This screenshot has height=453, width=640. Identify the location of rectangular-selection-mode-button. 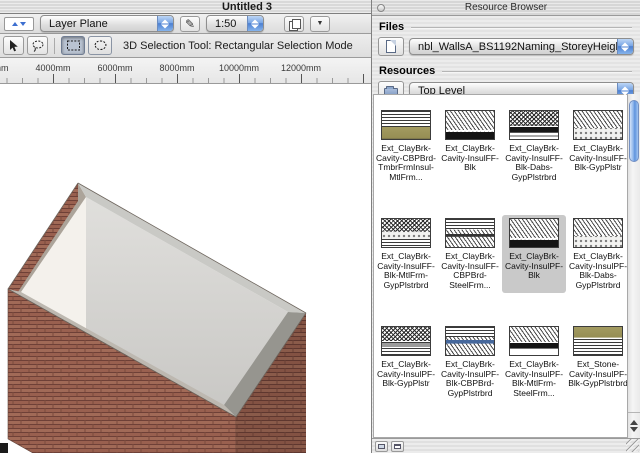
(73, 45).